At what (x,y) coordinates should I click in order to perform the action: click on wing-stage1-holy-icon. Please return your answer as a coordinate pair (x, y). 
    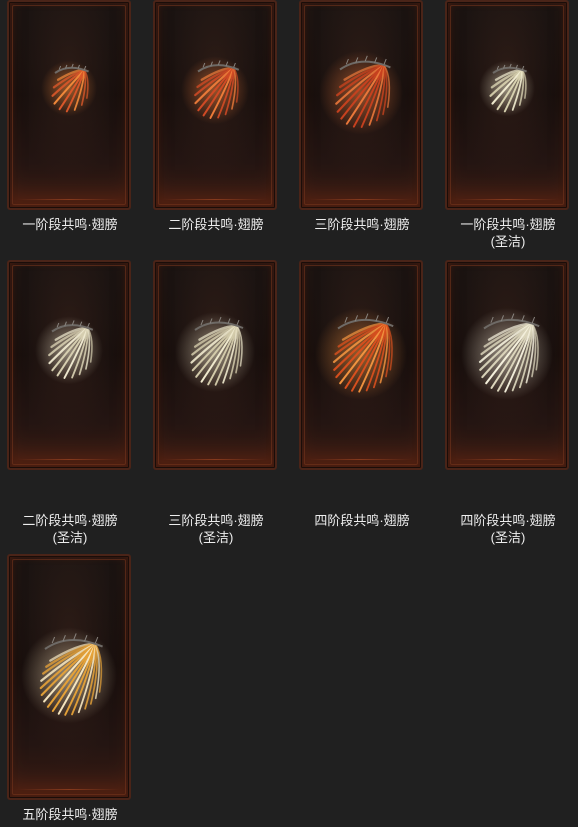
    Looking at the image, I should click on (507, 88).